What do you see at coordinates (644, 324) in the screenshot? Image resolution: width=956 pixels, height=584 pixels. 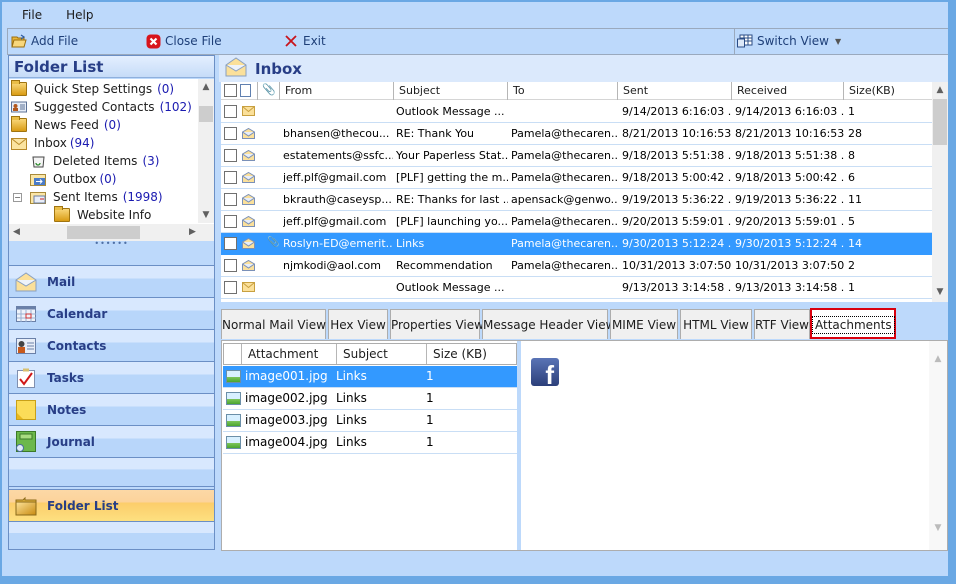 I see `tab-mime-view: MIME View` at bounding box center [644, 324].